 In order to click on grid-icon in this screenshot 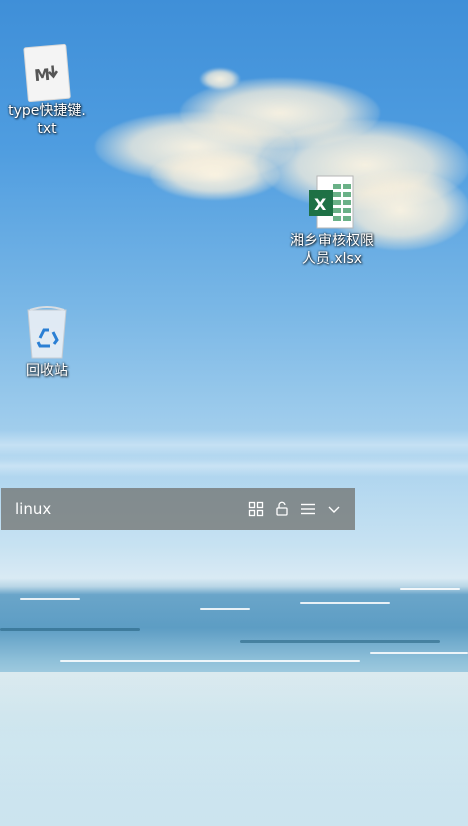, I will do `click(256, 509)`.